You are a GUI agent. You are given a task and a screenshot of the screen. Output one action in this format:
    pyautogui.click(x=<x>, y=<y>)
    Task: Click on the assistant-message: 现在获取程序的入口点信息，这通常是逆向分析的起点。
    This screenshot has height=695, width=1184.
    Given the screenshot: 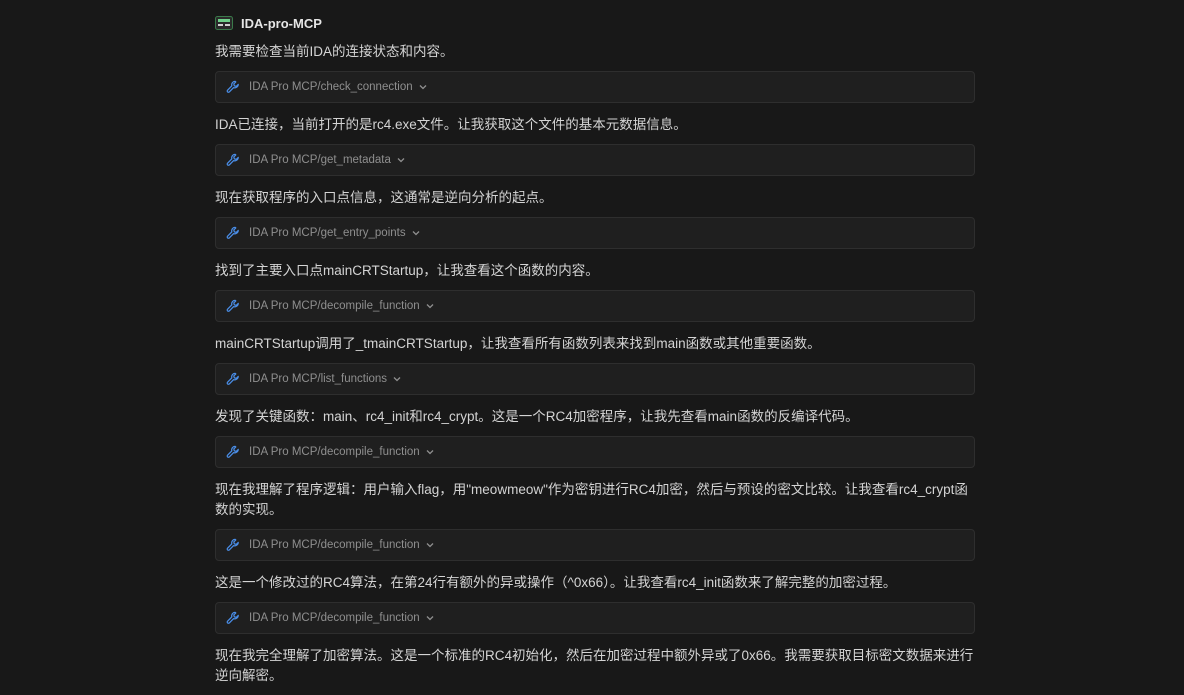 What is the action you would take?
    pyautogui.click(x=384, y=197)
    